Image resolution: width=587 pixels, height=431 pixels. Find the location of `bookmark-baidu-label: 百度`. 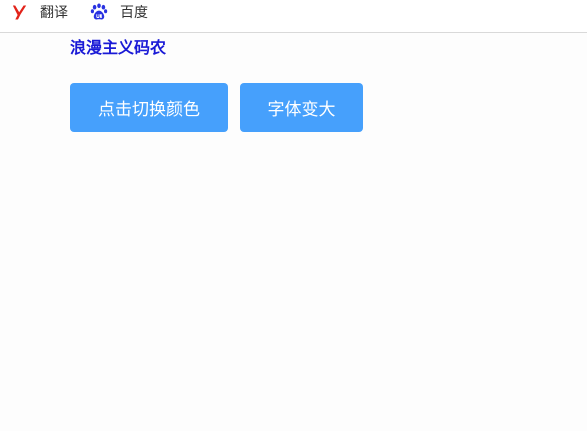

bookmark-baidu-label: 百度 is located at coordinates (134, 13).